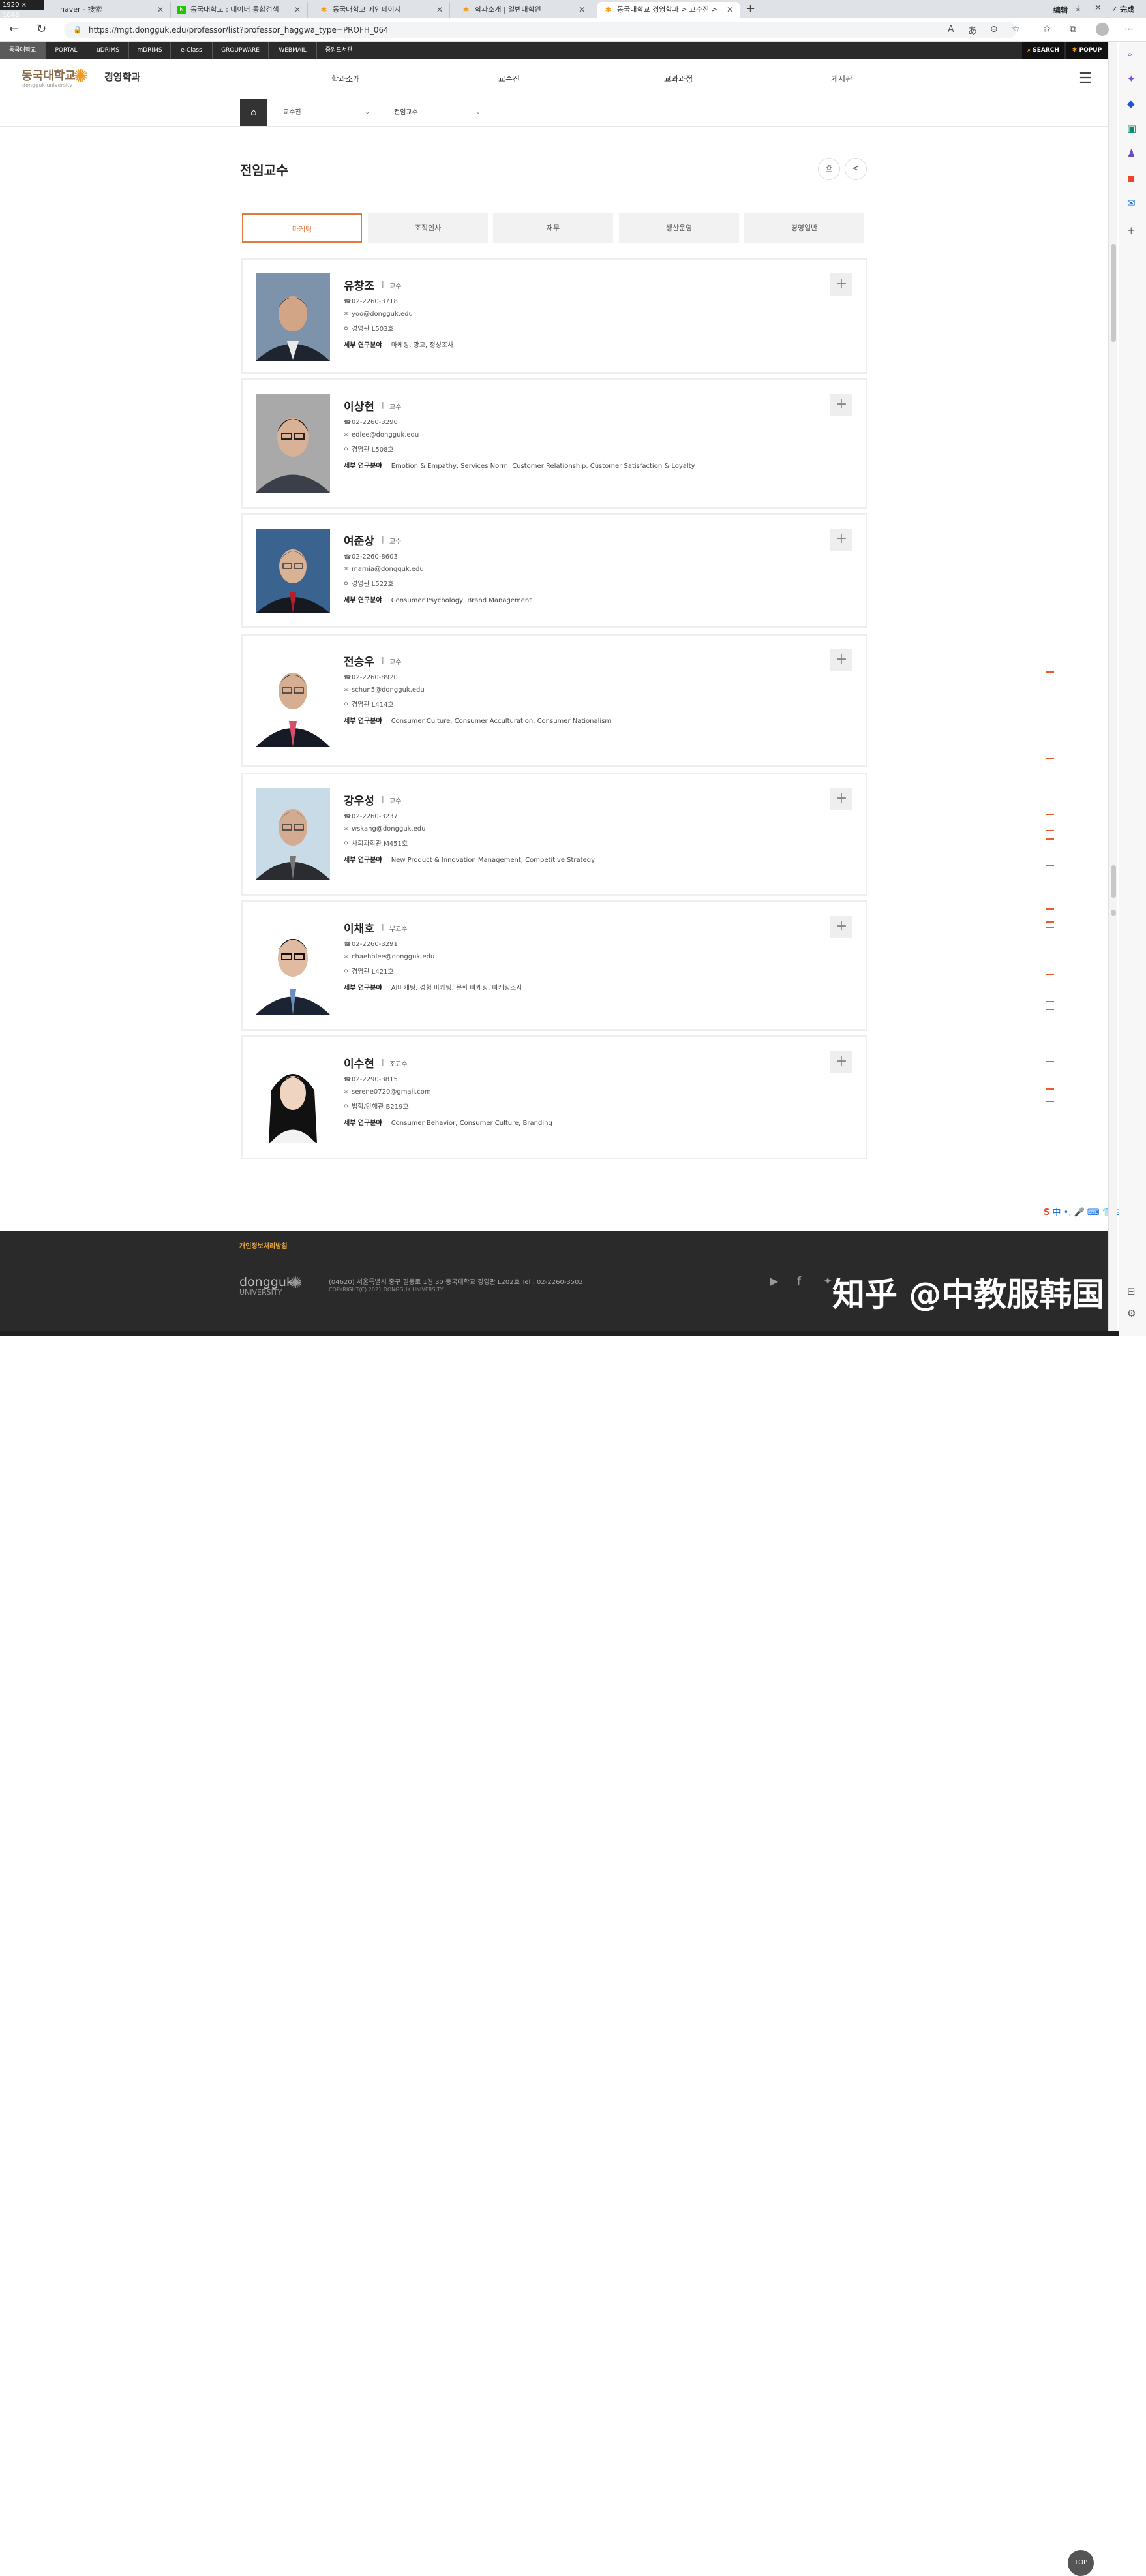  I want to click on split-screen-icon: ⊟, so click(1131, 1291).